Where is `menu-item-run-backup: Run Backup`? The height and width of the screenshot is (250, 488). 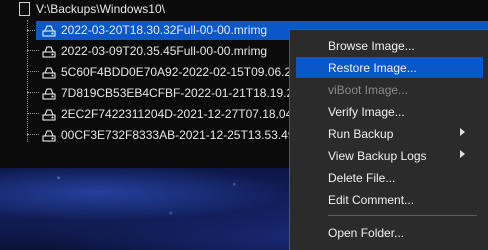
menu-item-run-backup: Run Backup is located at coordinates (389, 133).